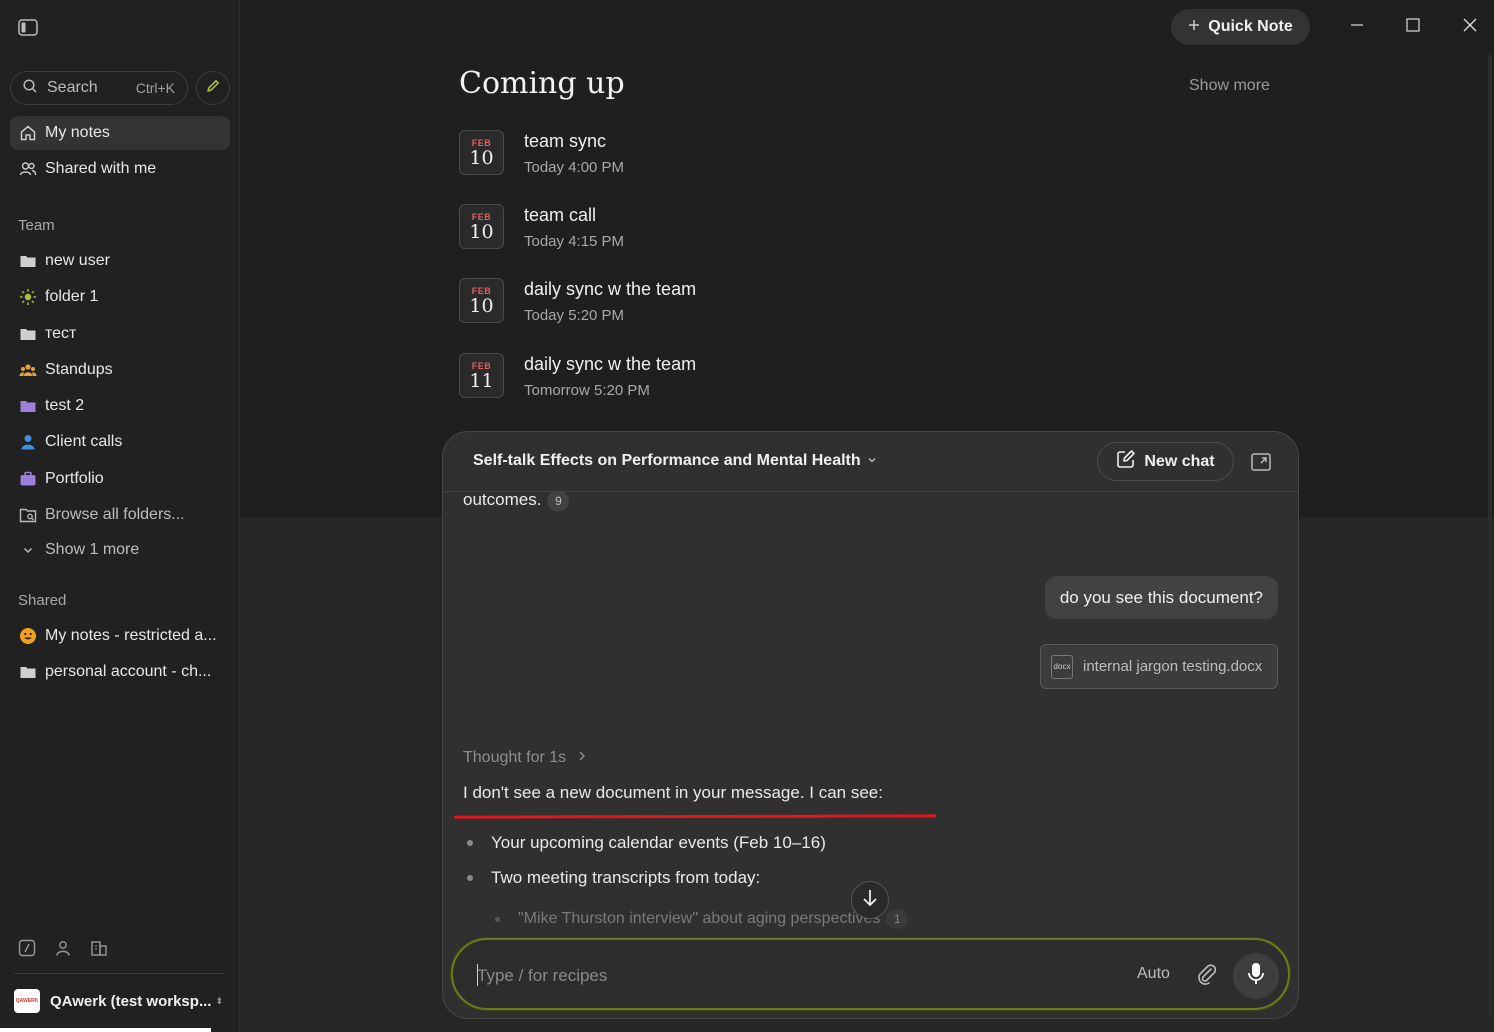 The width and height of the screenshot is (1494, 1032). What do you see at coordinates (119, 973) in the screenshot?
I see `sidebar-divider` at bounding box center [119, 973].